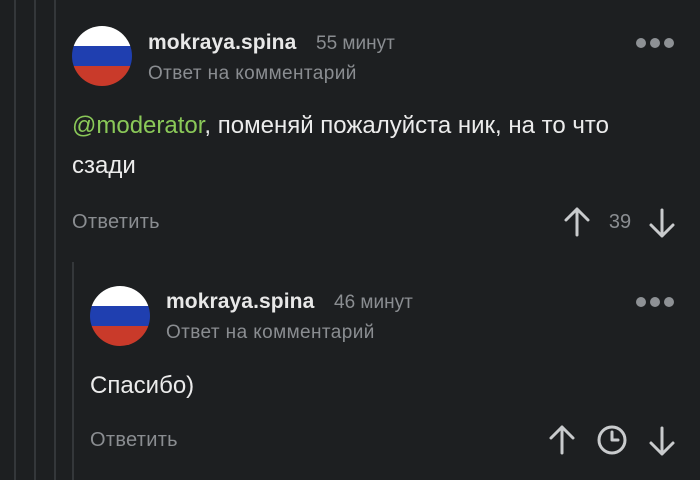 Image resolution: width=700 pixels, height=480 pixels. Describe the element at coordinates (355, 43) in the screenshot. I see `comment-time: 55 минут` at that location.